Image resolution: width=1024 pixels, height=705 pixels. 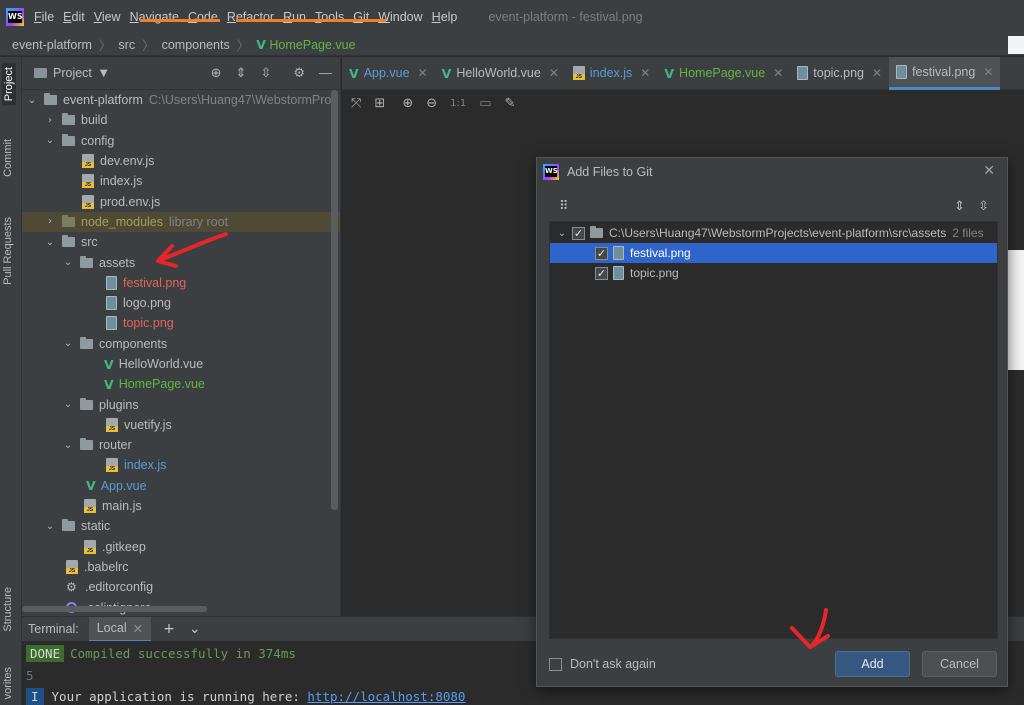 I want to click on cancel-button: Cancel, so click(x=959, y=664).